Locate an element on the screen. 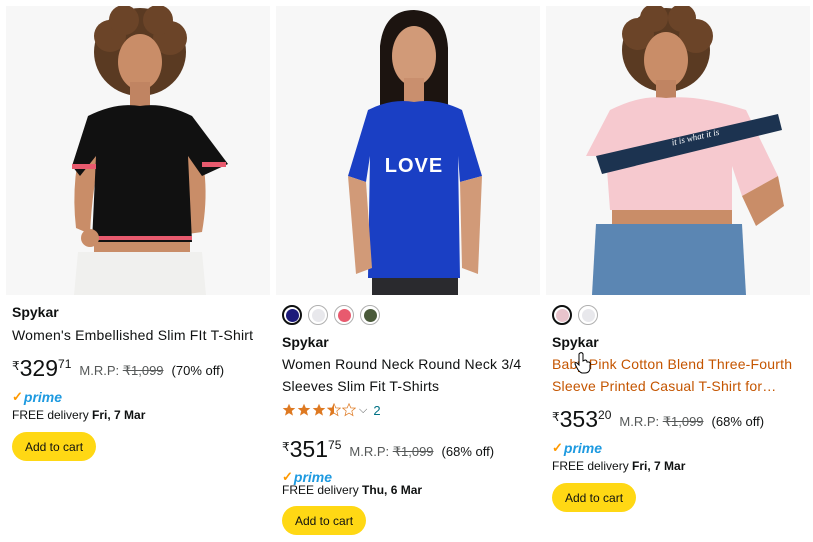 The image size is (813, 542). chevron-down-icon: ⌵ is located at coordinates (363, 410).